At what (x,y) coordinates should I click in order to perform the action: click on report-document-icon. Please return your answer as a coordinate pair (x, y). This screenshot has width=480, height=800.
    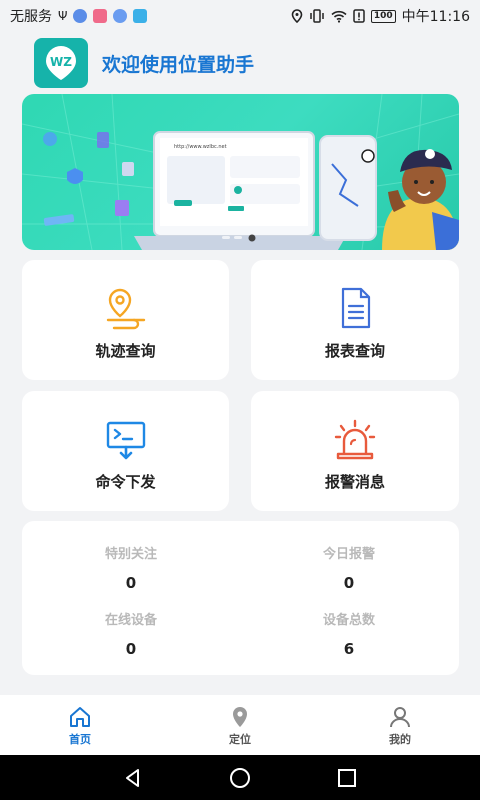
    Looking at the image, I should click on (356, 308).